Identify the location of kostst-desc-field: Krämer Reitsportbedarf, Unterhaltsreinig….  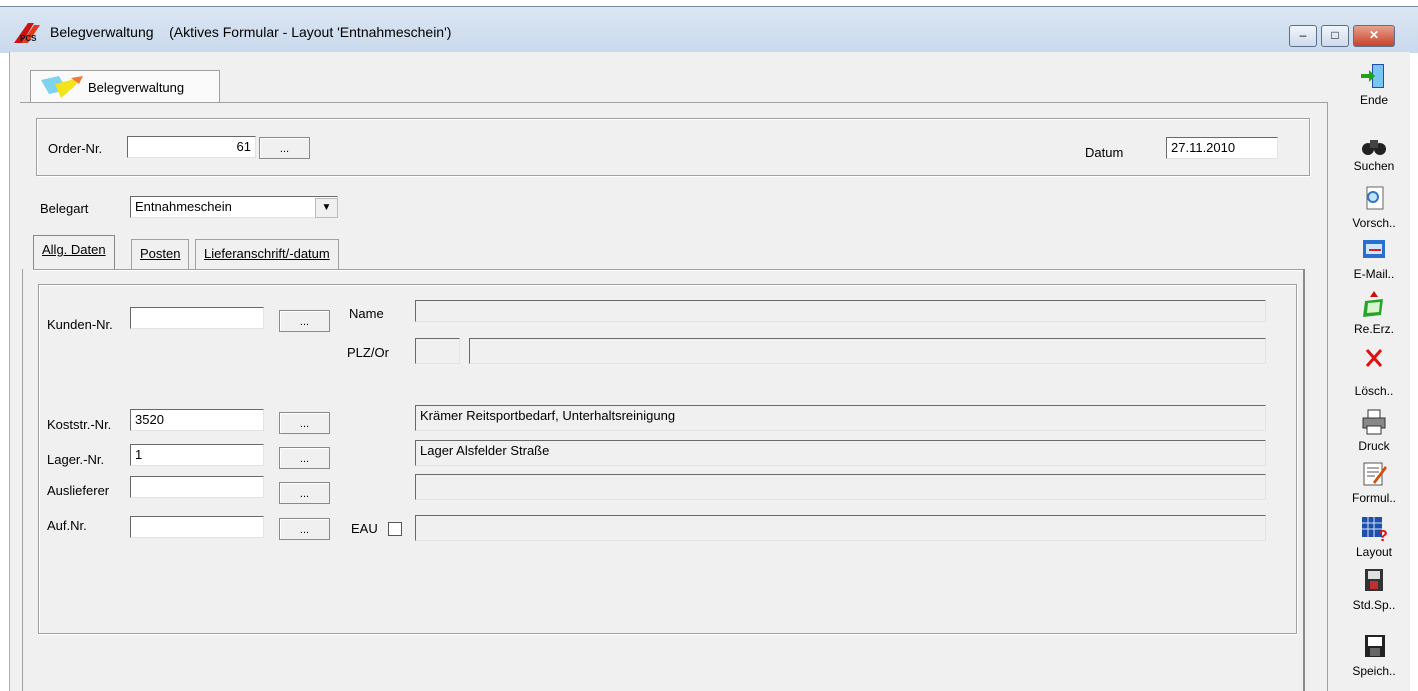
(840, 418).